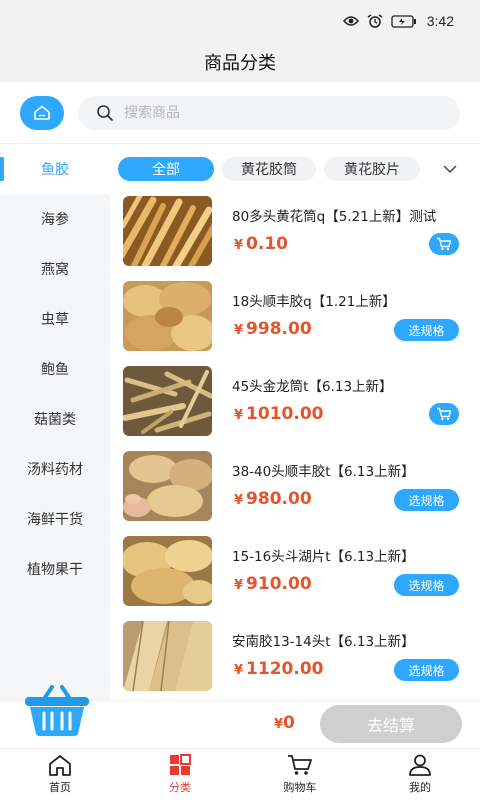  What do you see at coordinates (295, 236) in the screenshot?
I see `product-item: 80多头黄花筒q【5.21上新】测试 ¥0.10` at bounding box center [295, 236].